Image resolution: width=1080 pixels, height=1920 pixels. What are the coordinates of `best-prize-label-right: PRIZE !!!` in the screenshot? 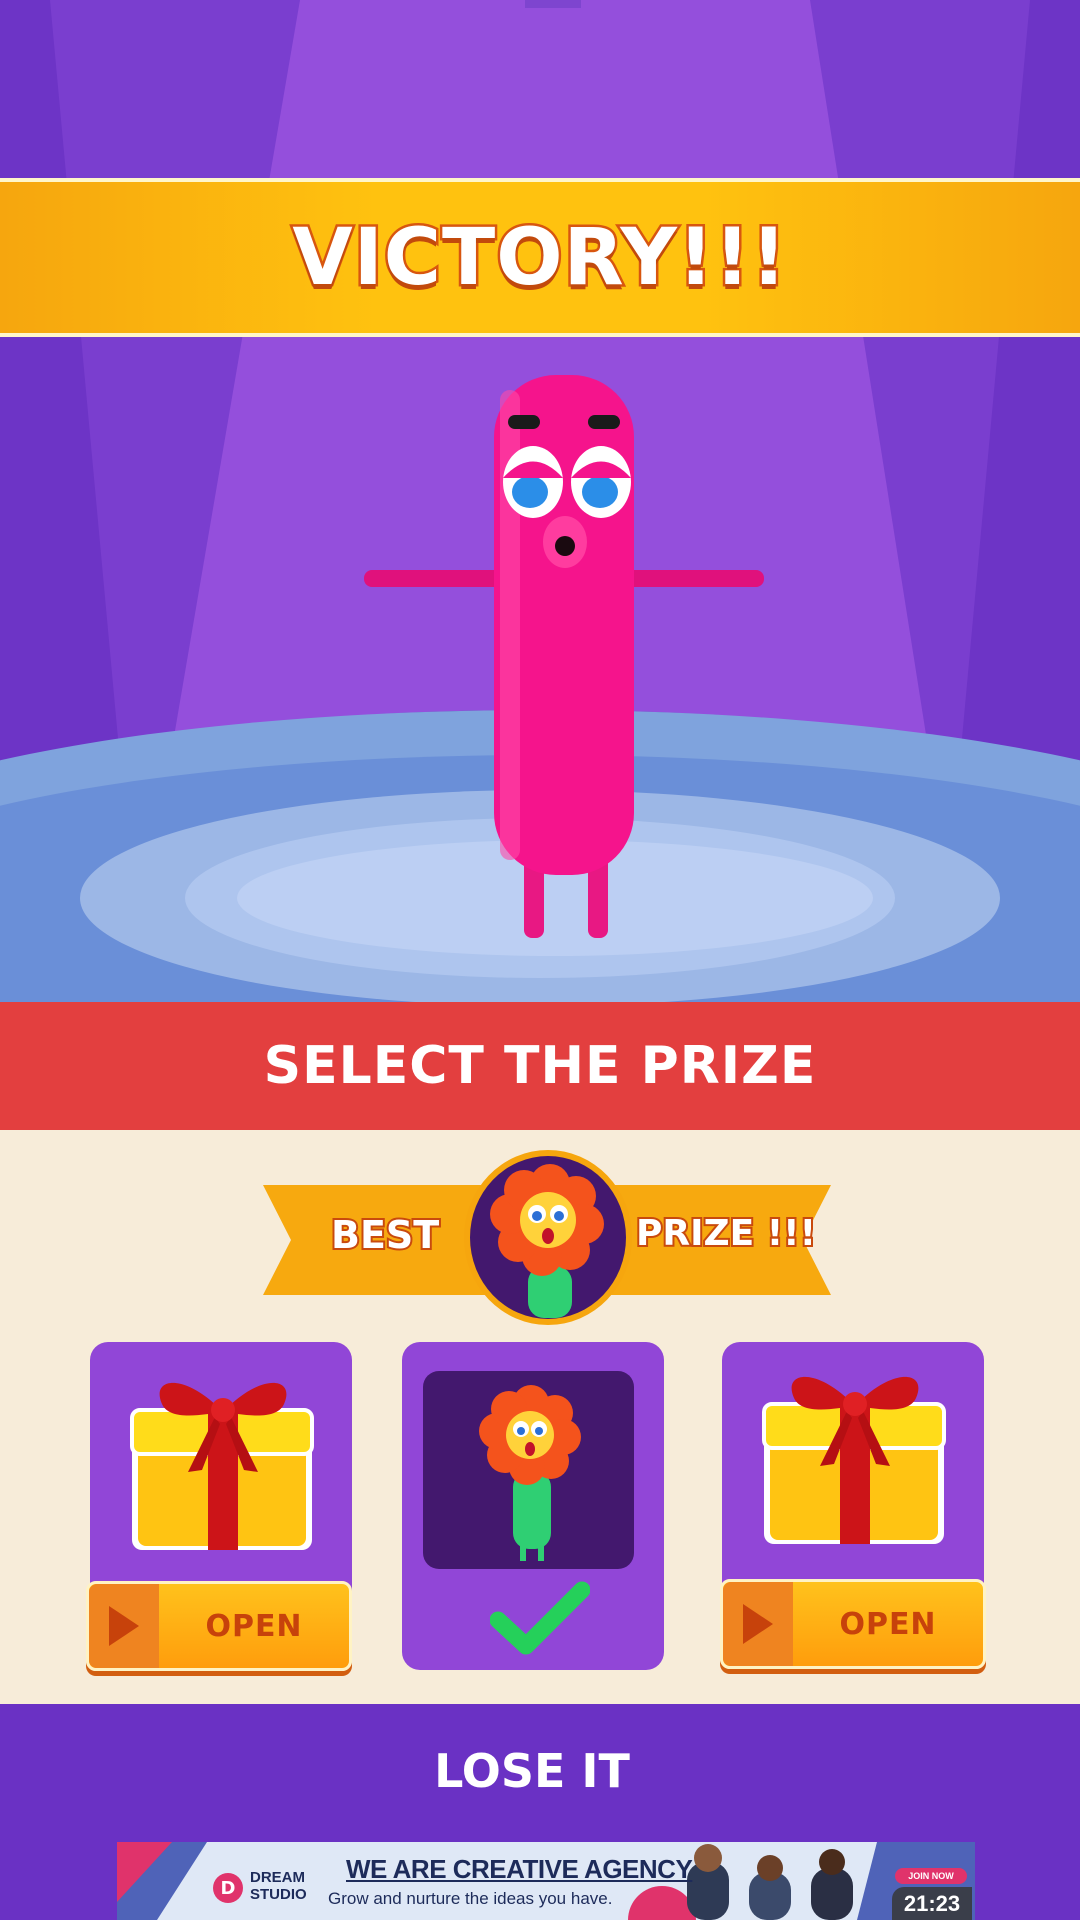 It's located at (726, 1233).